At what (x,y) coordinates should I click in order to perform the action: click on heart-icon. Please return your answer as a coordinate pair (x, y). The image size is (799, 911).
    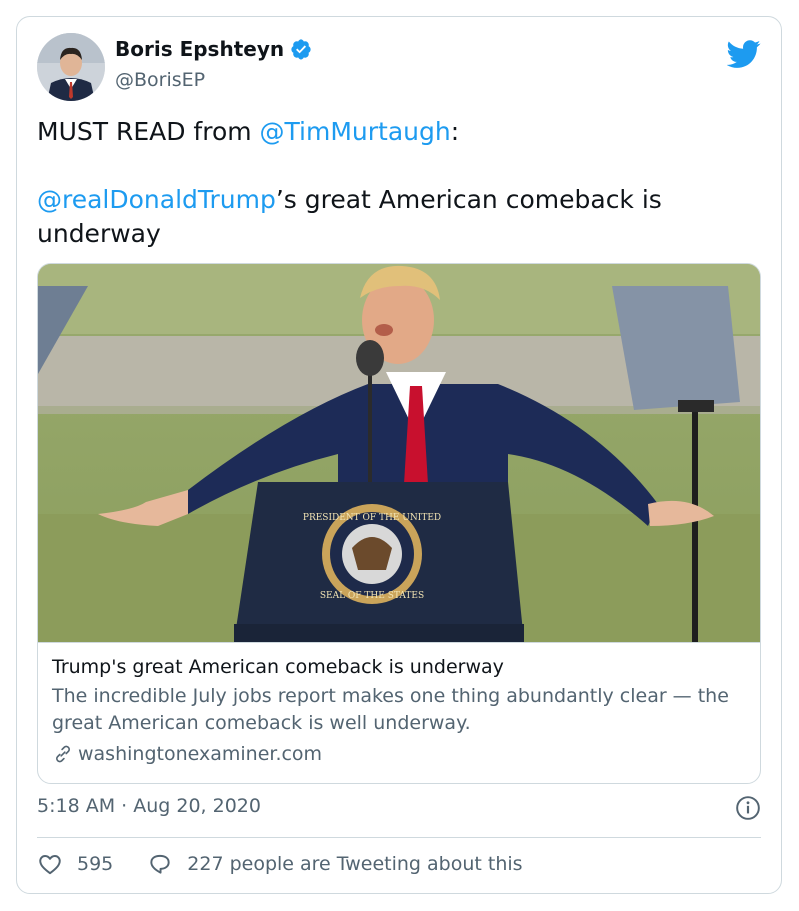
    Looking at the image, I should click on (50, 864).